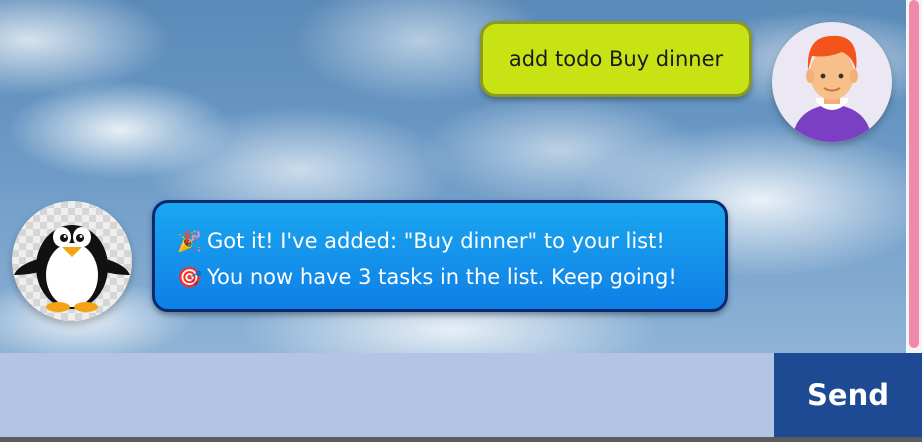 This screenshot has width=922, height=442. I want to click on user-message-text: add todo Buy dinner, so click(616, 59).